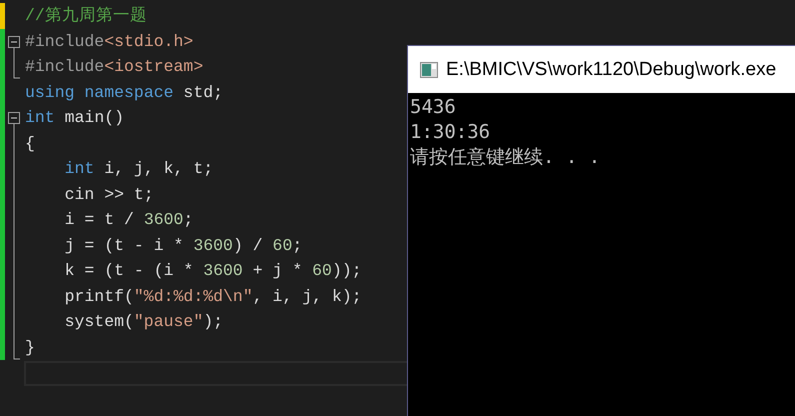  I want to click on code-line: cin >> t;, so click(109, 195).